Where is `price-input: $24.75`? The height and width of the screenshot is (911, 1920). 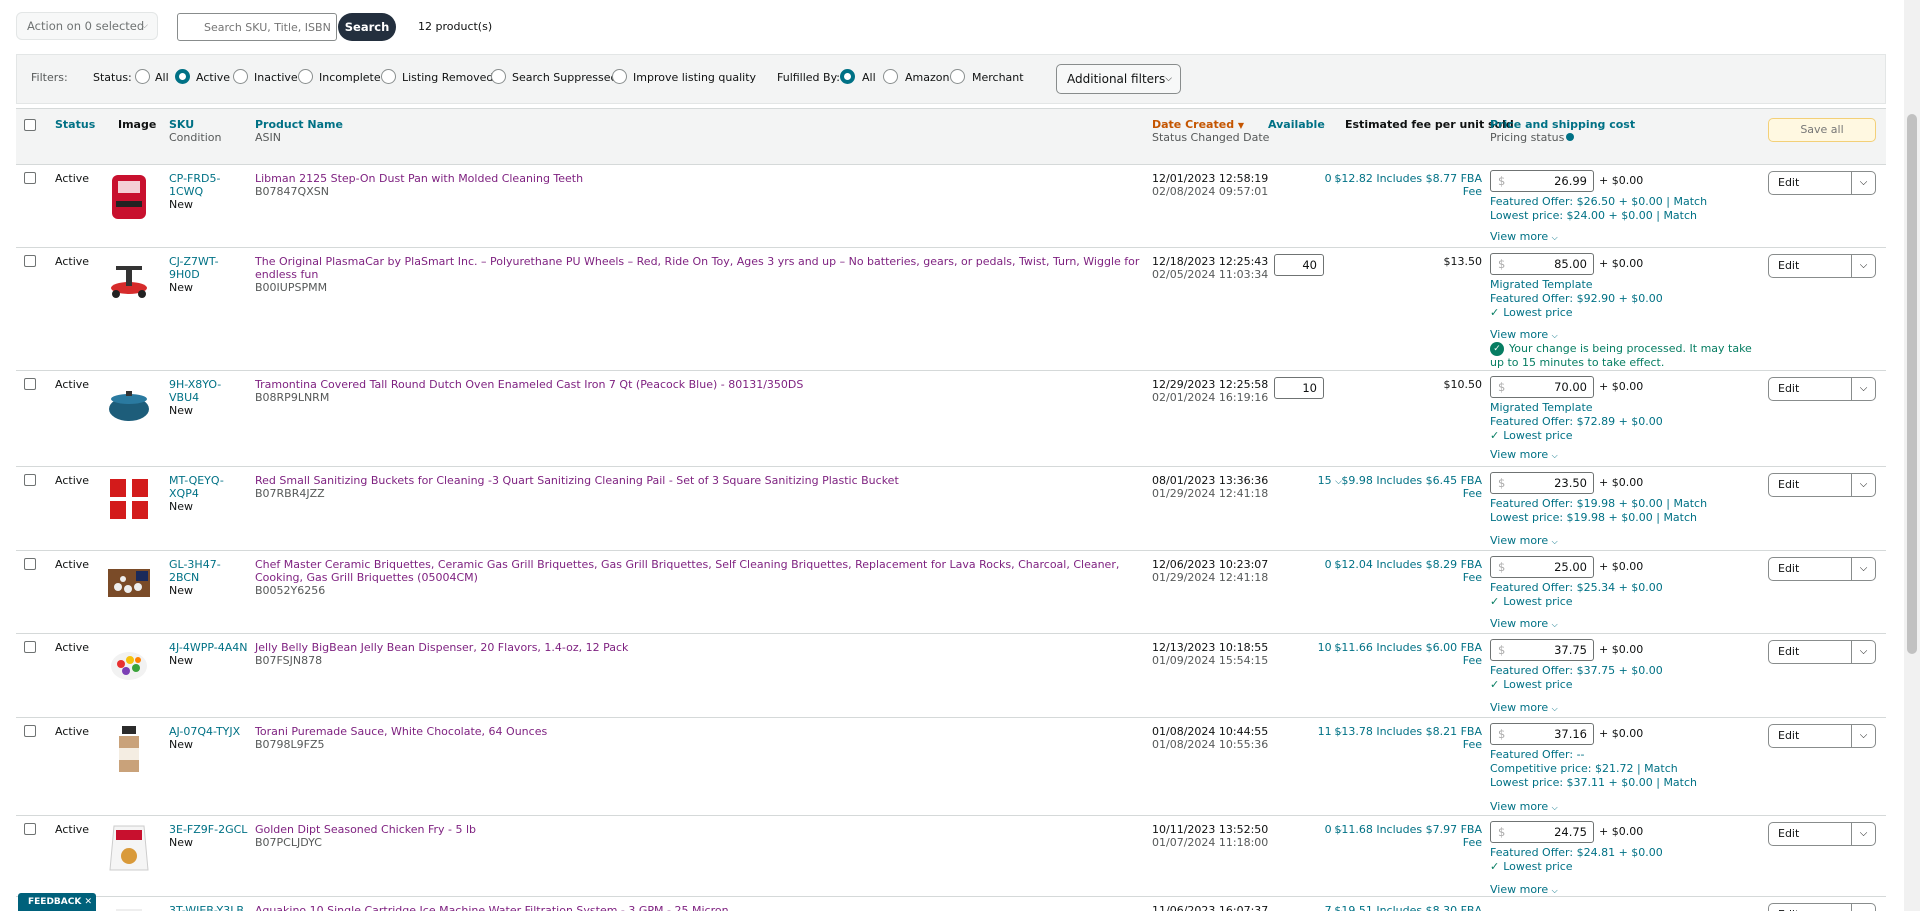
price-input: $24.75 is located at coordinates (1542, 832).